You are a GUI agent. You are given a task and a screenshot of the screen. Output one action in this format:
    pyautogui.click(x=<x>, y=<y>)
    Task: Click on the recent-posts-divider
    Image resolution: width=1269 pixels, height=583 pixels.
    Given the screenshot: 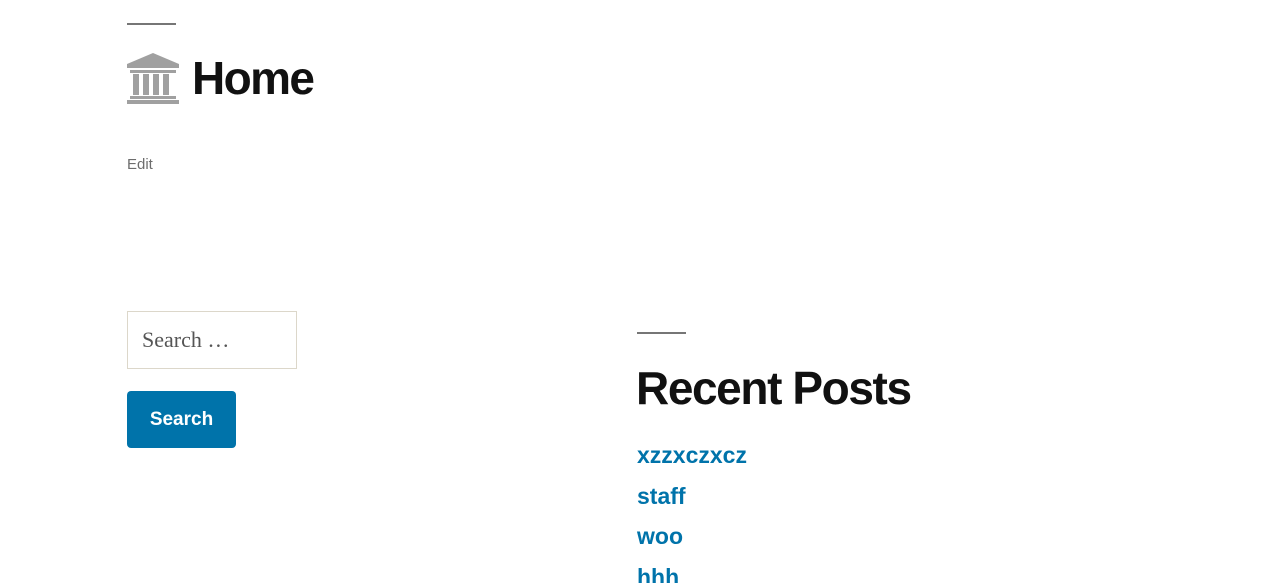 What is the action you would take?
    pyautogui.click(x=661, y=333)
    